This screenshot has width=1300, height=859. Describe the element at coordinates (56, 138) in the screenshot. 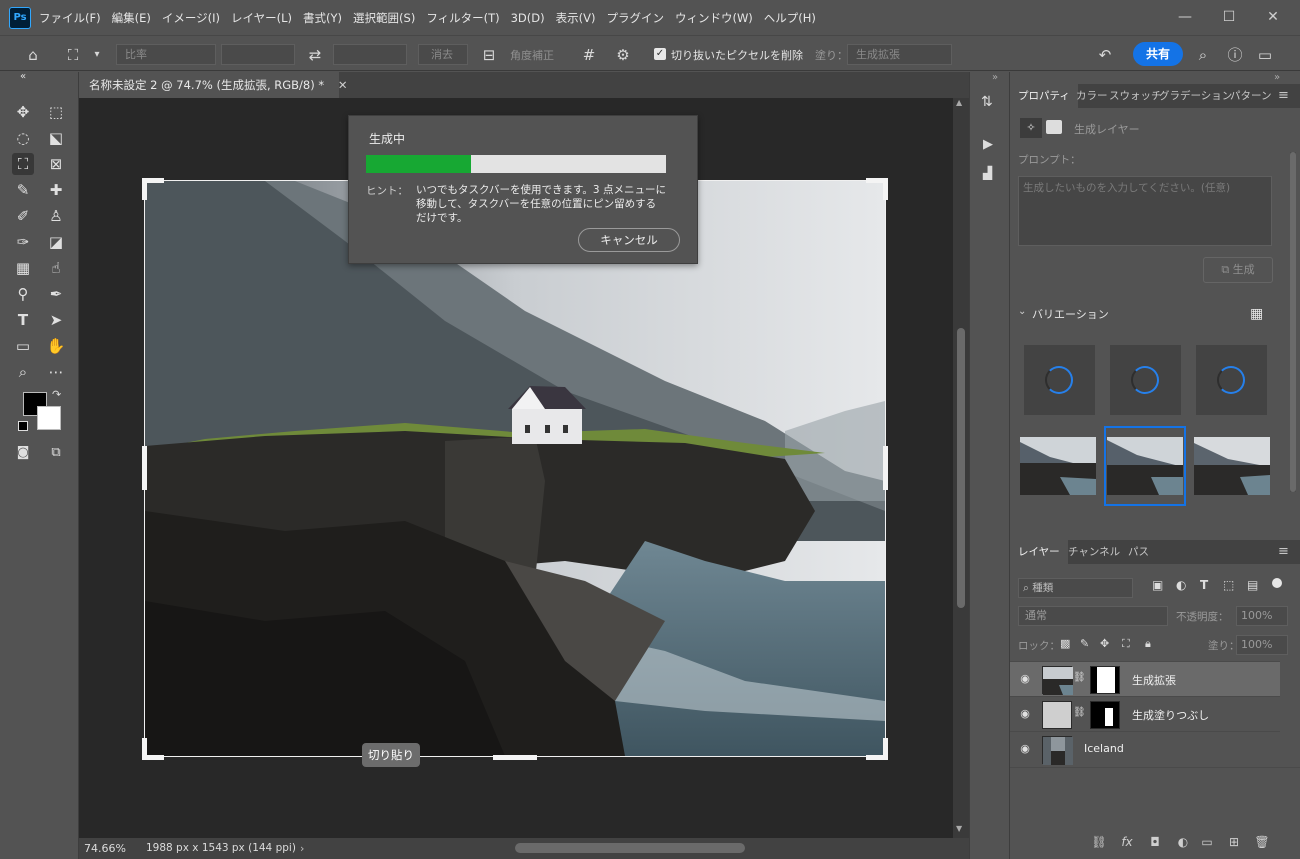

I see `object-select-tool-icon: ⬕` at that location.